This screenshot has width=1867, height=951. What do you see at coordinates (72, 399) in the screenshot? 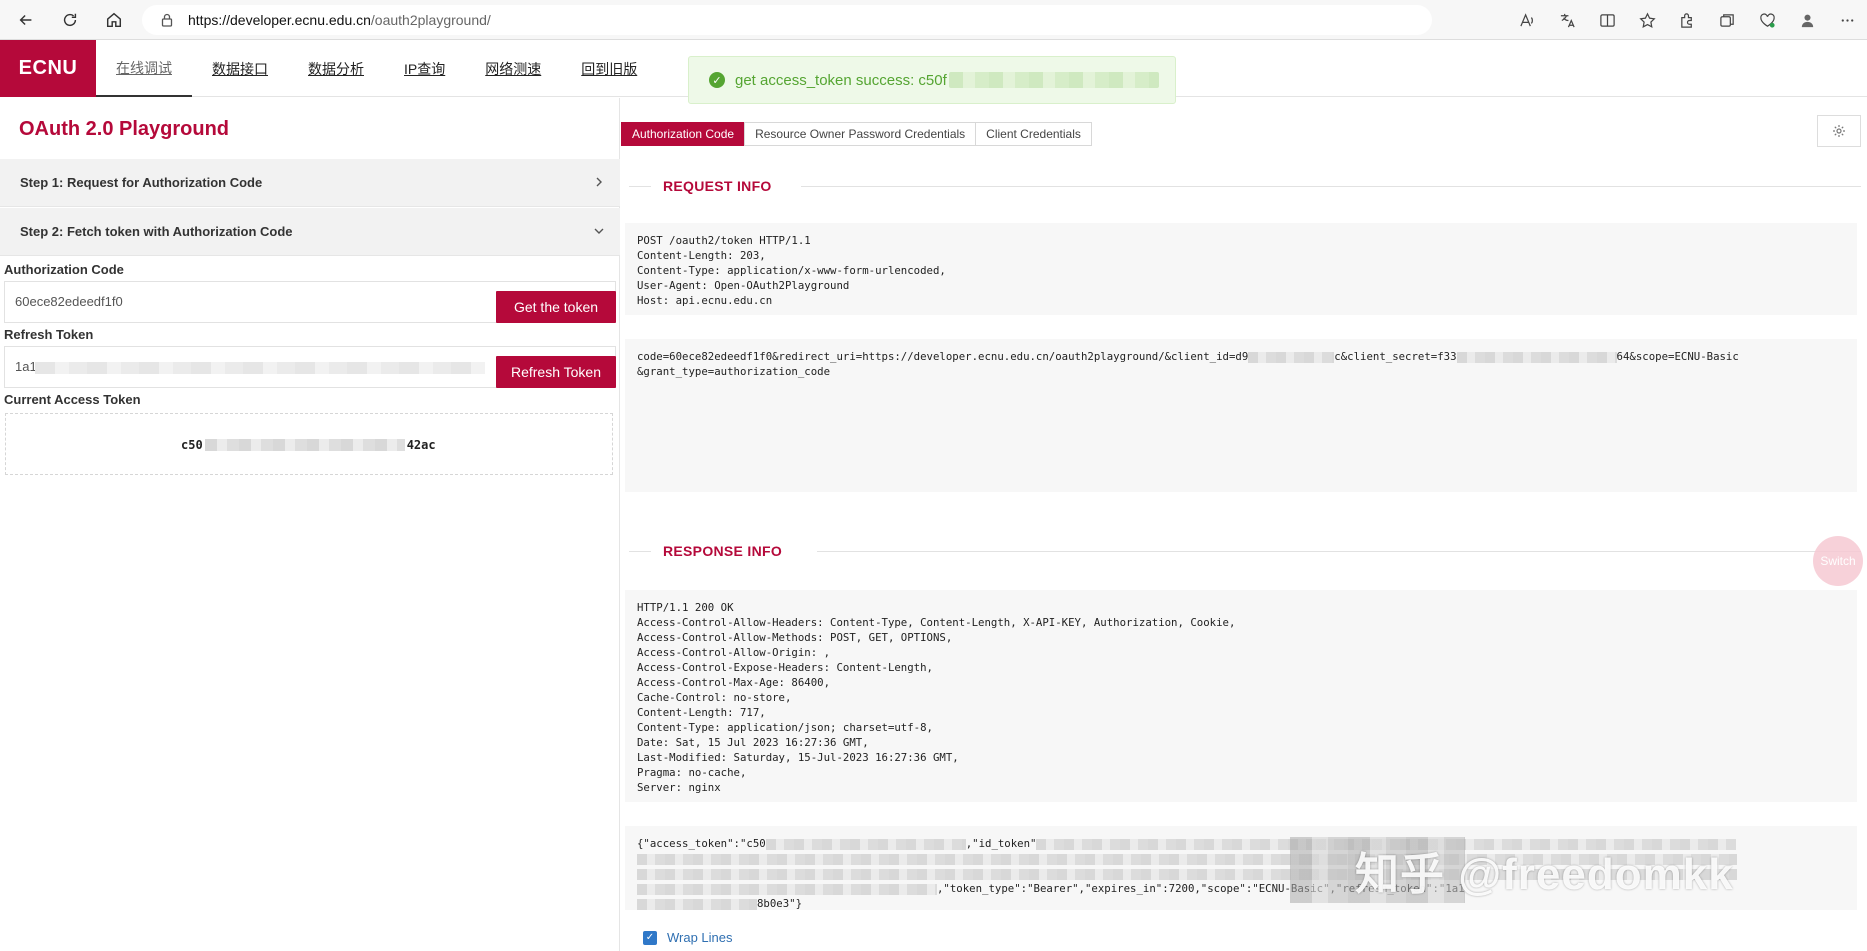
I see `current-token-label: Current Access Token` at bounding box center [72, 399].